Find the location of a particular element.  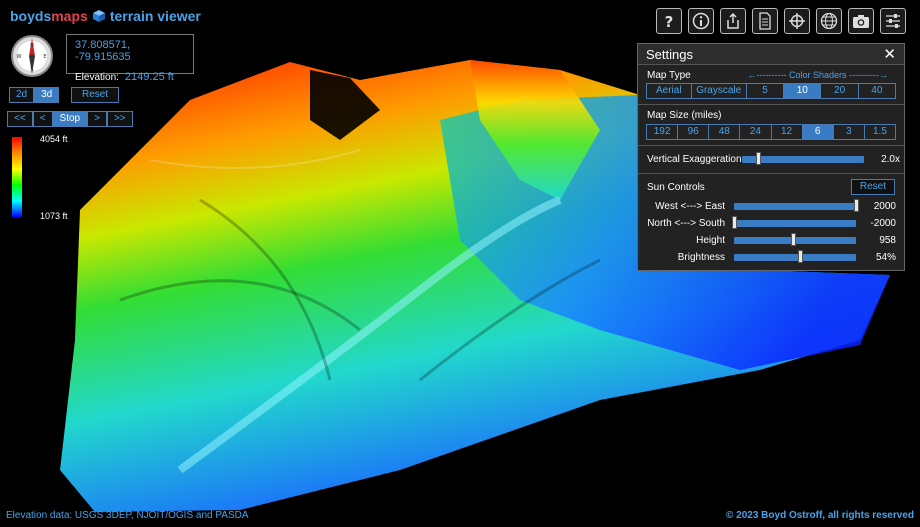

share-icon is located at coordinates (733, 21).